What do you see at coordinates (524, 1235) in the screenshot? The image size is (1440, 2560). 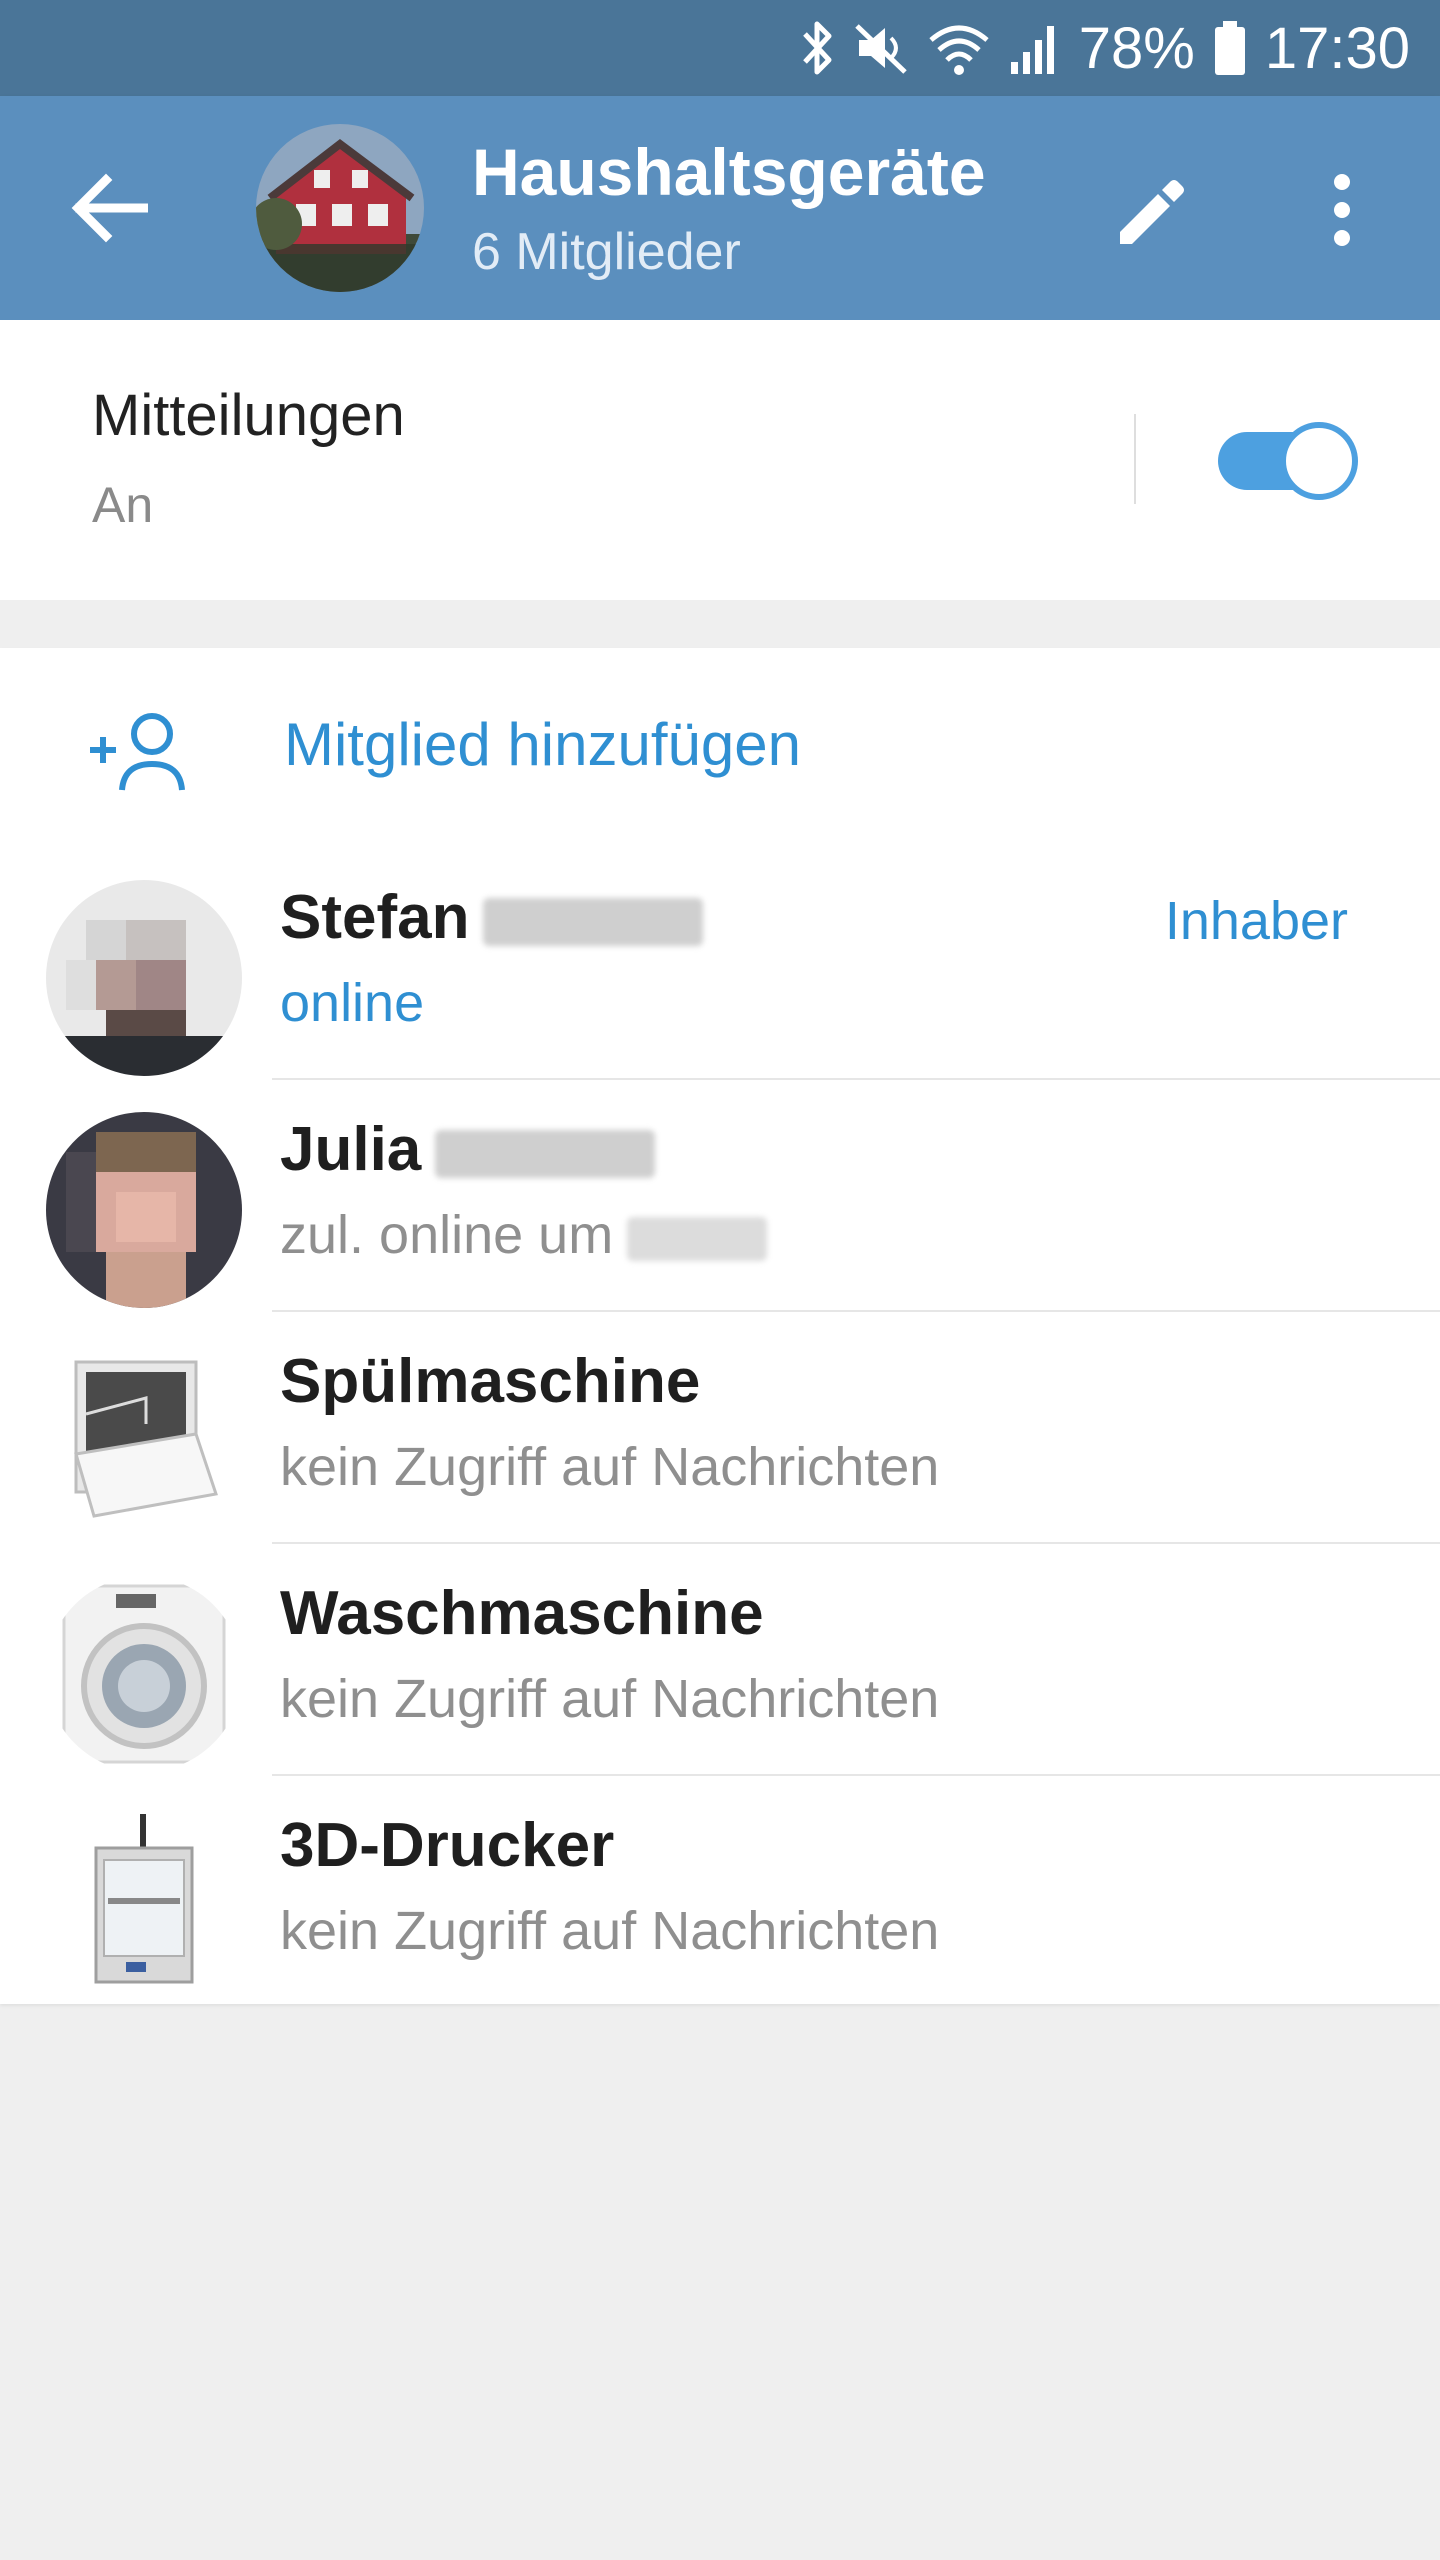 I see `member-status: zul. online um` at bounding box center [524, 1235].